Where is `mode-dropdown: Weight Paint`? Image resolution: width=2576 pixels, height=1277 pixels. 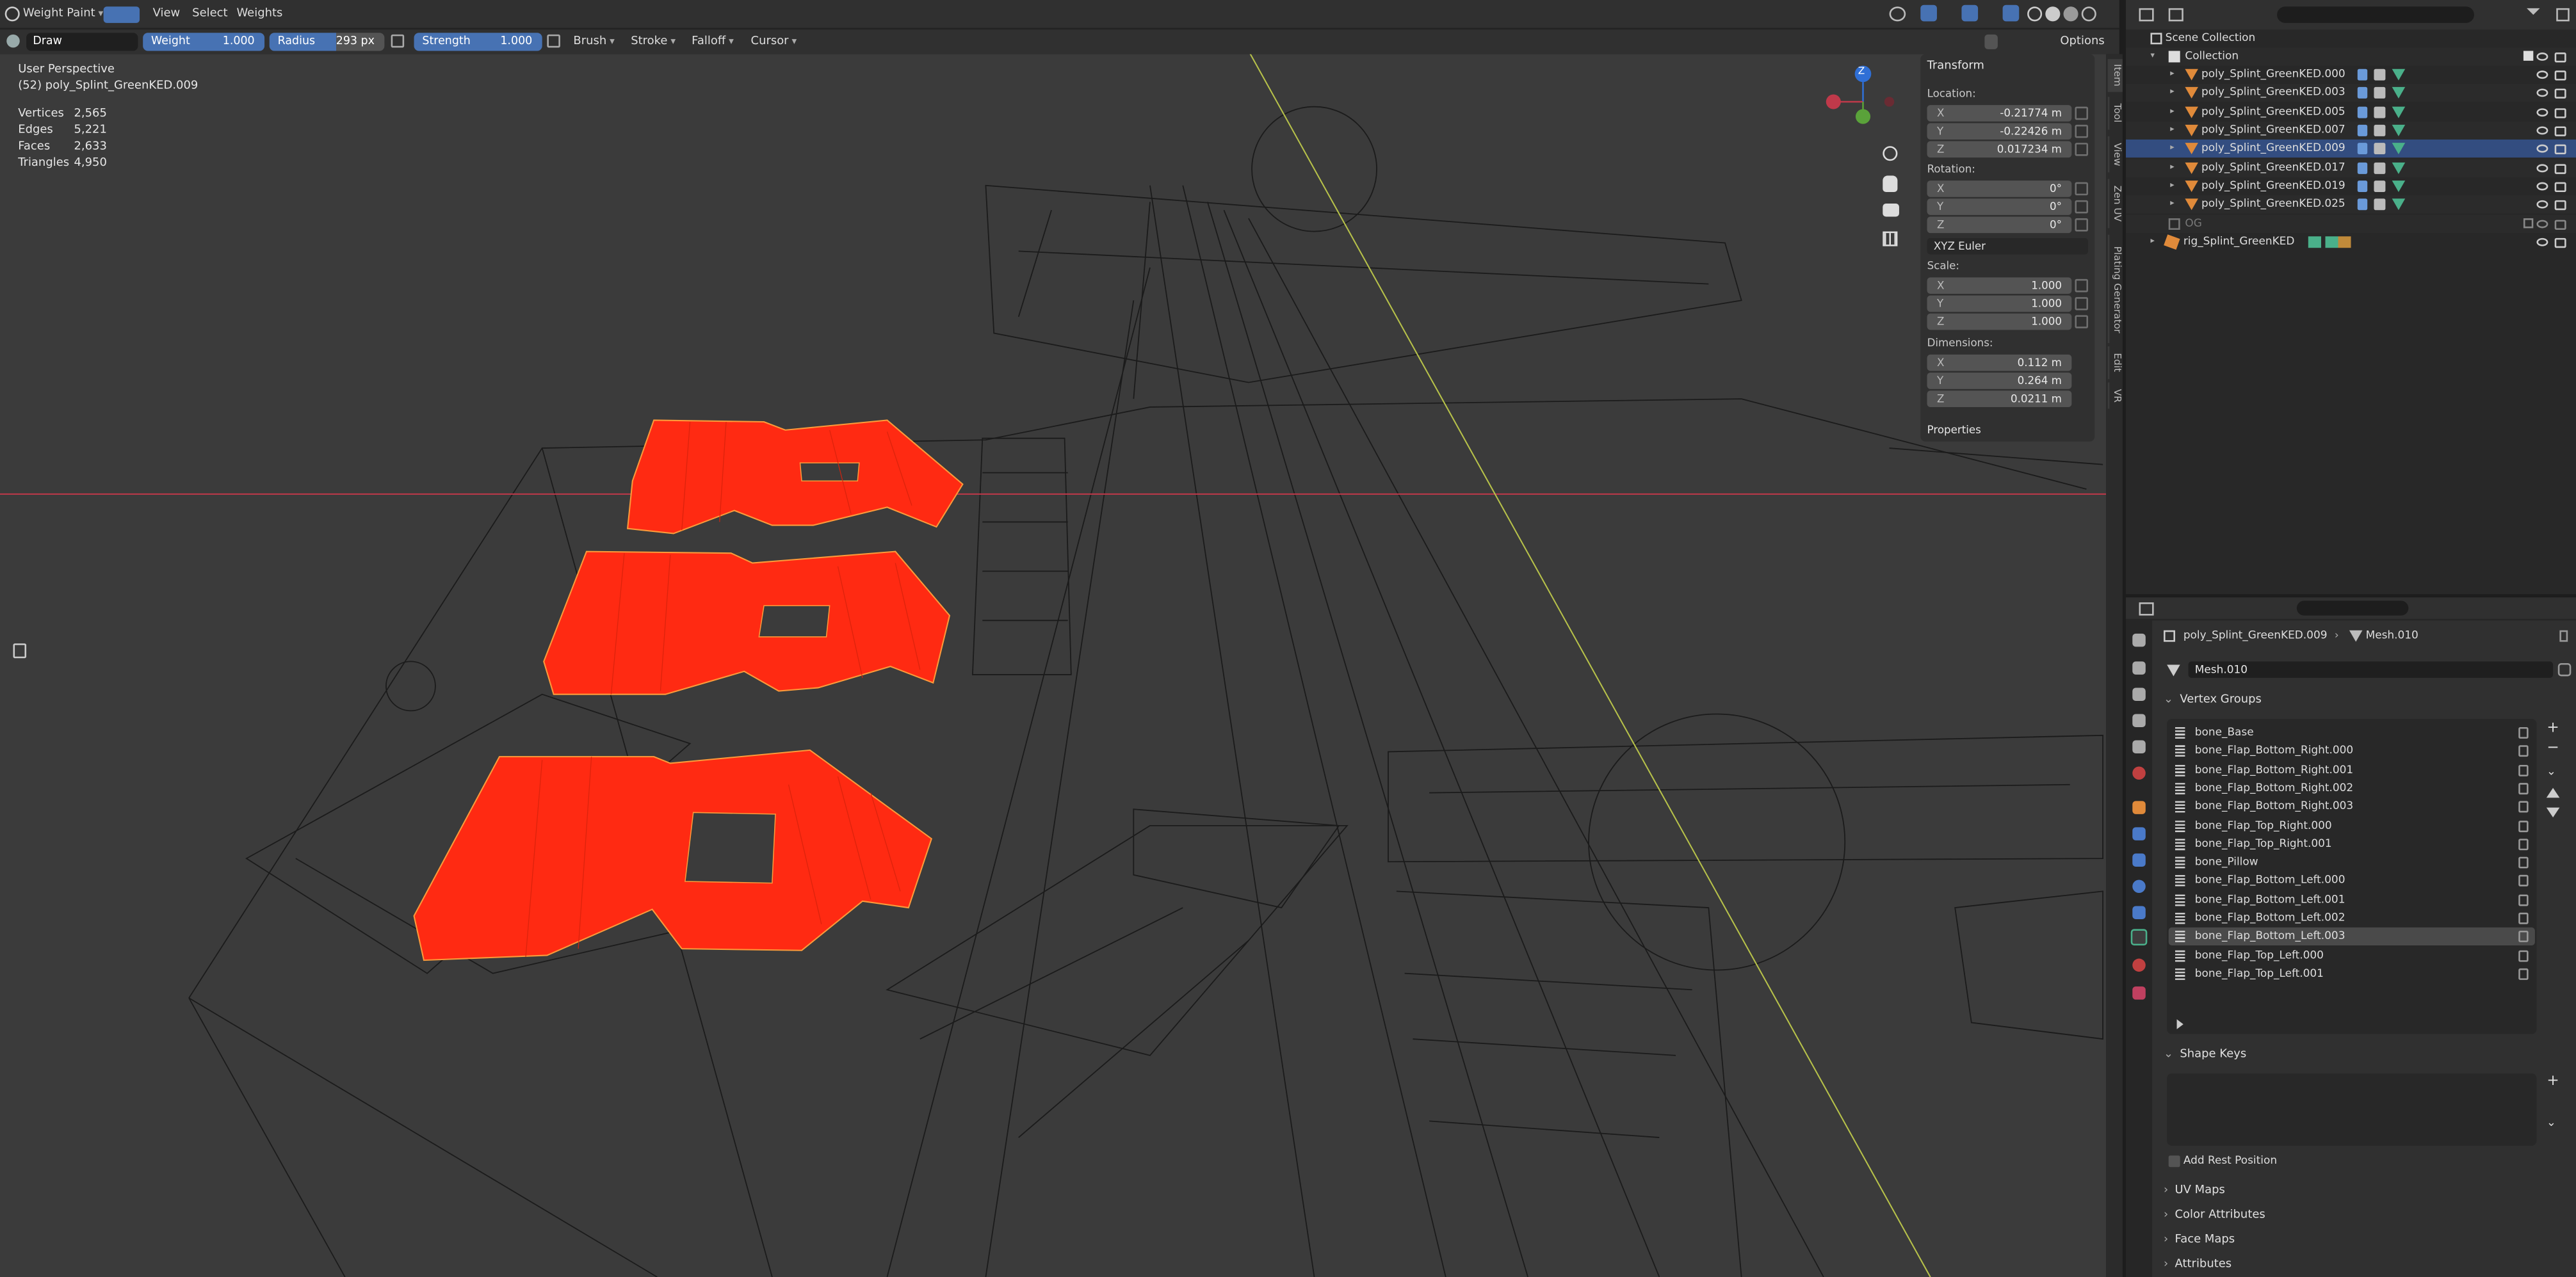
mode-dropdown: Weight Paint is located at coordinates (63, 13).